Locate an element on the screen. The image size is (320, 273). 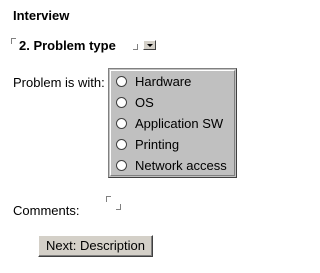
radio-option-label: Printing is located at coordinates (157, 144).